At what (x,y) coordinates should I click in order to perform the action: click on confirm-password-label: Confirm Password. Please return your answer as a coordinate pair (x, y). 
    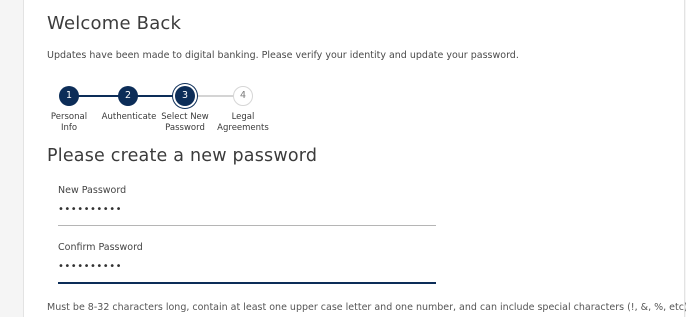
    Looking at the image, I should click on (100, 247).